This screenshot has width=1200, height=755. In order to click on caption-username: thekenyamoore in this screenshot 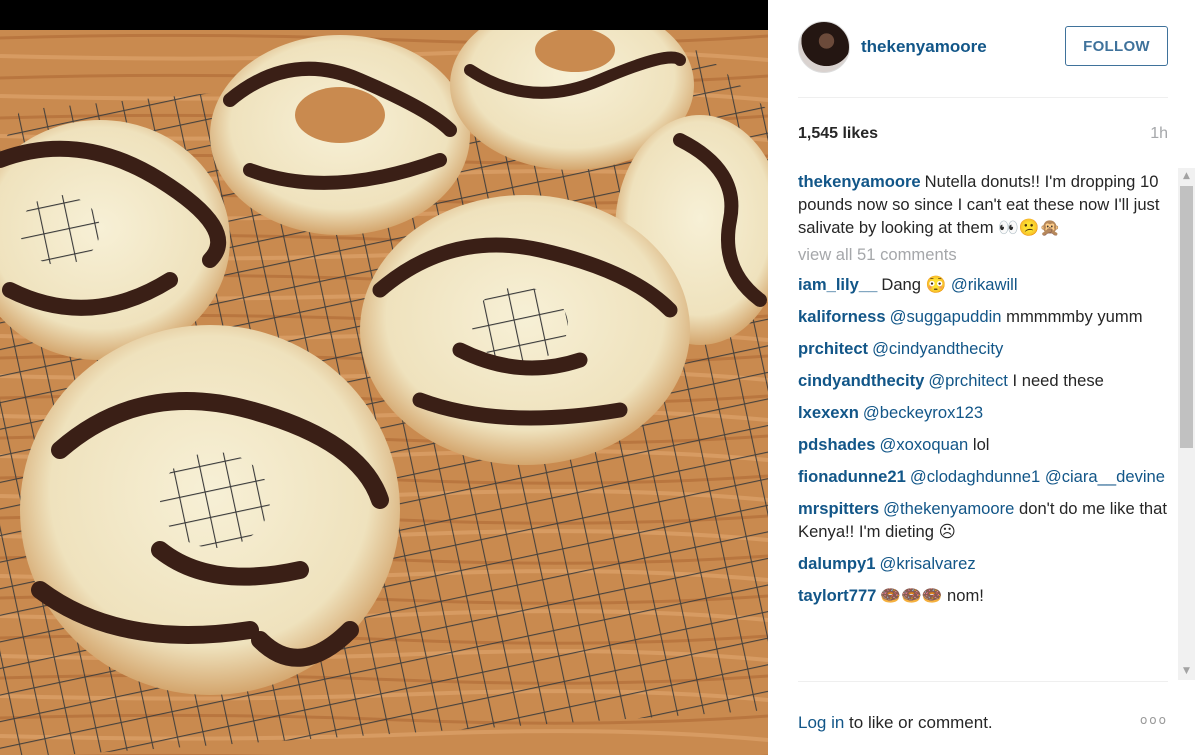, I will do `click(859, 181)`.